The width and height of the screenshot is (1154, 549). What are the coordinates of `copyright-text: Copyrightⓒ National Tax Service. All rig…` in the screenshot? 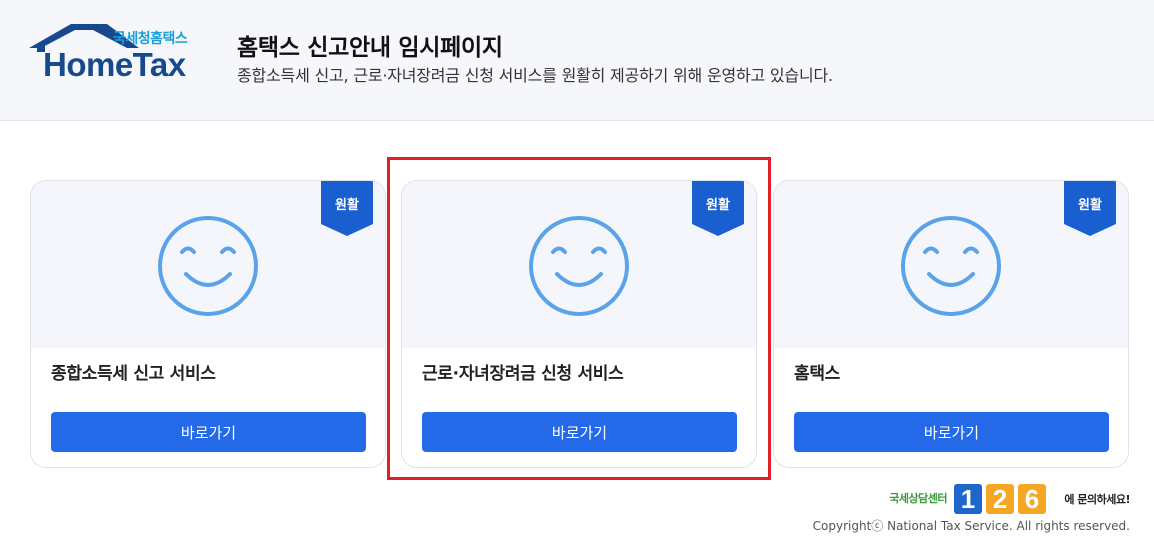 It's located at (971, 526).